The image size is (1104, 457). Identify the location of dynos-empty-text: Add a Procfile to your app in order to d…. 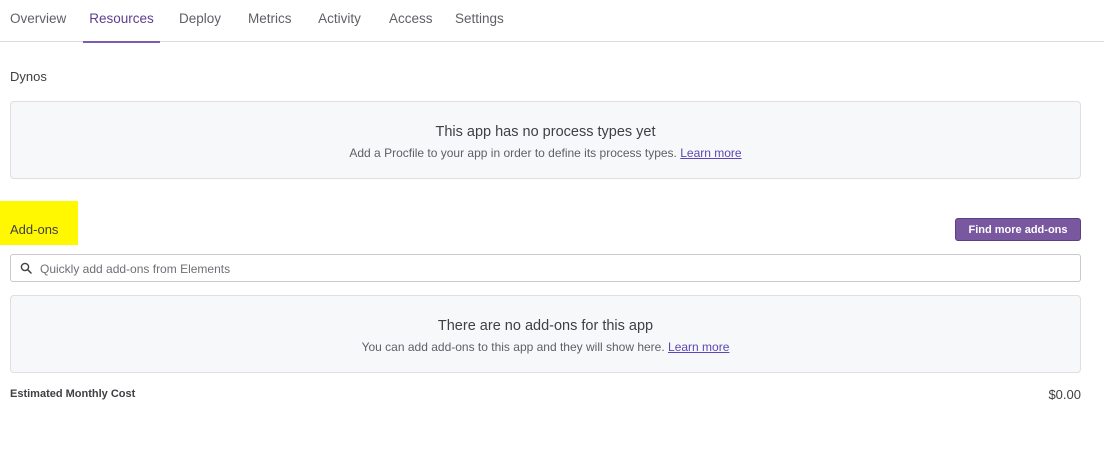
(513, 153).